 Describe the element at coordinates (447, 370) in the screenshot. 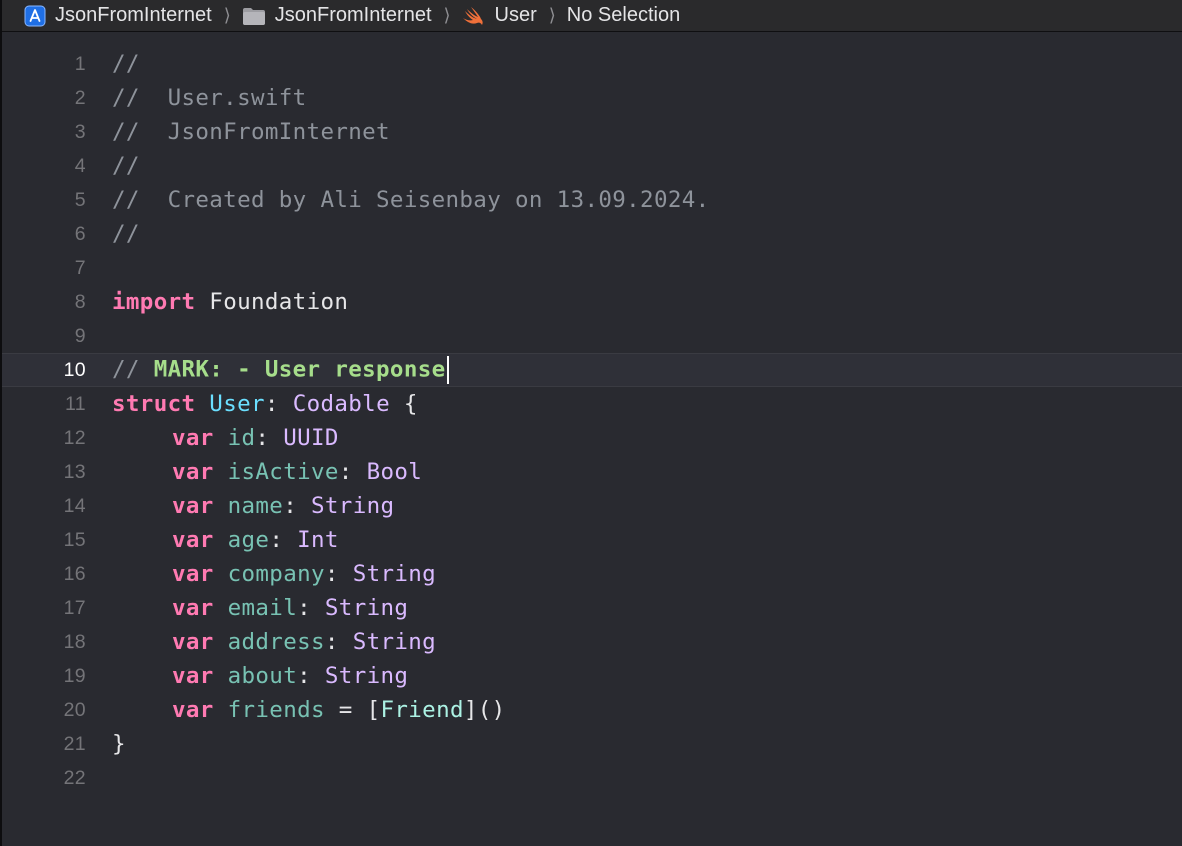

I see `text-cursor` at that location.